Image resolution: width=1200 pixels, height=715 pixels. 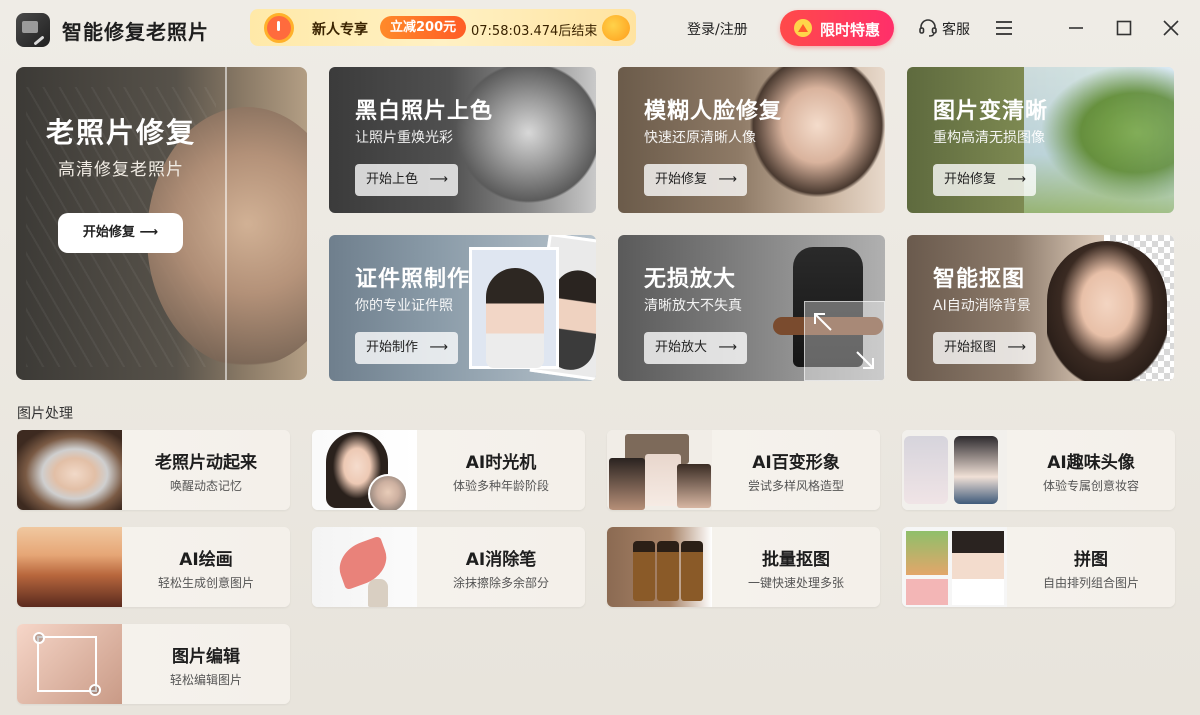 I want to click on tool-subtitle: 唤醒动态记忆, so click(x=205, y=486).